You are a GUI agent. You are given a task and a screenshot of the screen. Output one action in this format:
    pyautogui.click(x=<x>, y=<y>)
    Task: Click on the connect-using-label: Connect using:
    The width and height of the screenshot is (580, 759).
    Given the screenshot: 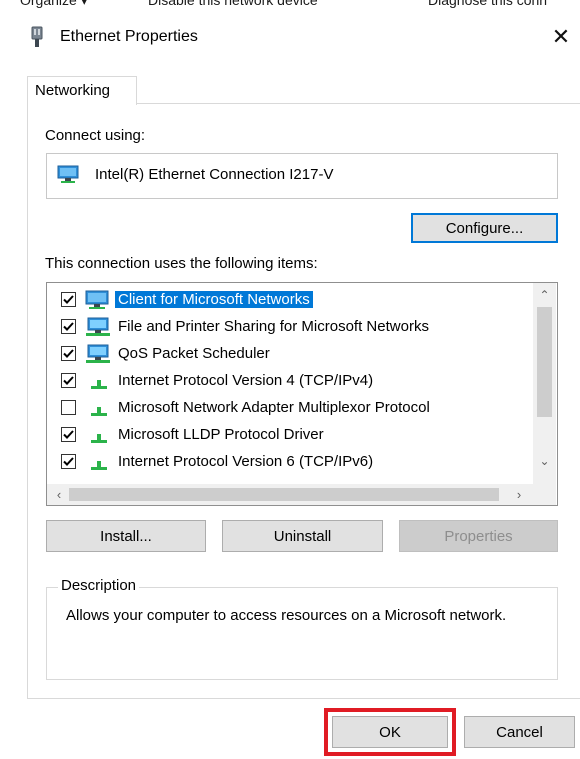 What is the action you would take?
    pyautogui.click(x=95, y=135)
    